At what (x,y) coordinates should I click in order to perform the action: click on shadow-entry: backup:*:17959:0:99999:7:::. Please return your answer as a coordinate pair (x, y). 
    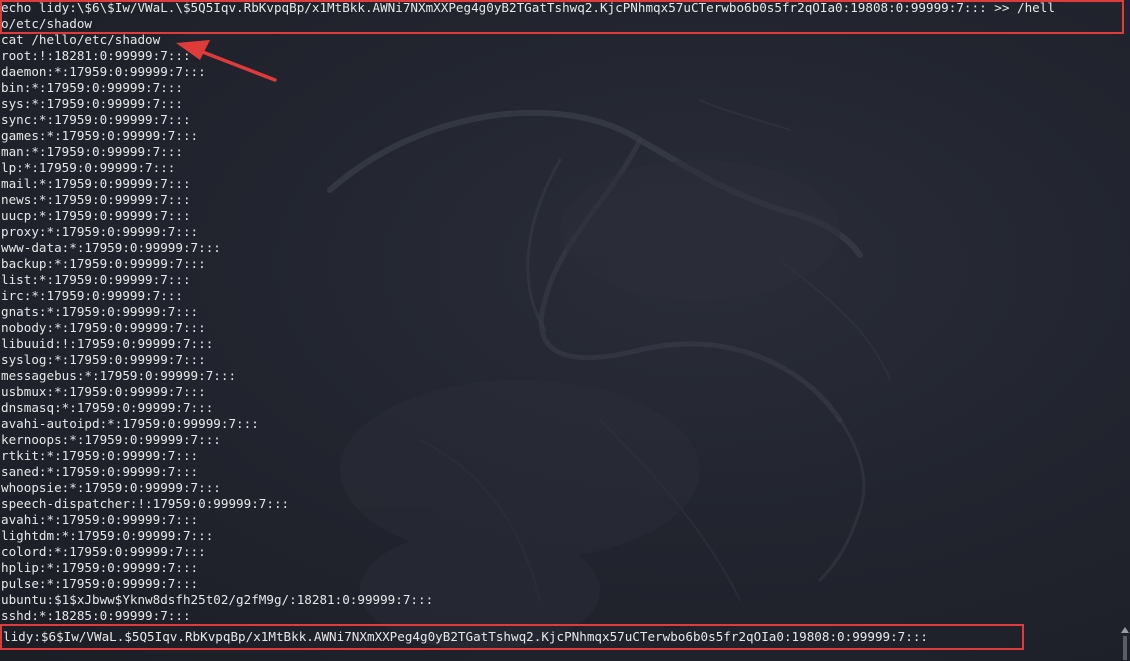
    Looking at the image, I should click on (103, 263).